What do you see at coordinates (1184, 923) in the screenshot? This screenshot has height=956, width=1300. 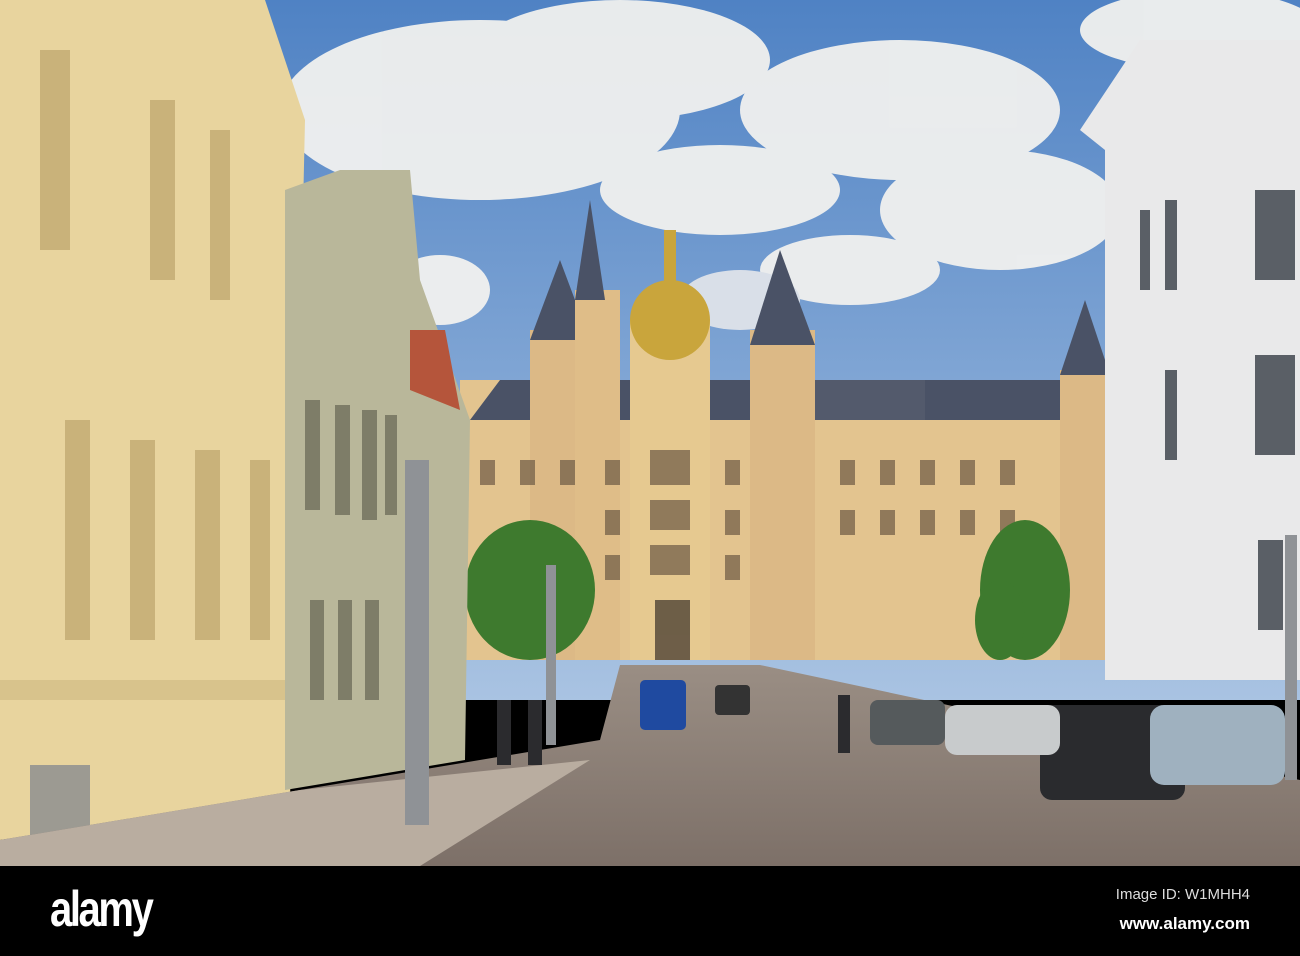 I see `website-label: www.alamy.com` at bounding box center [1184, 923].